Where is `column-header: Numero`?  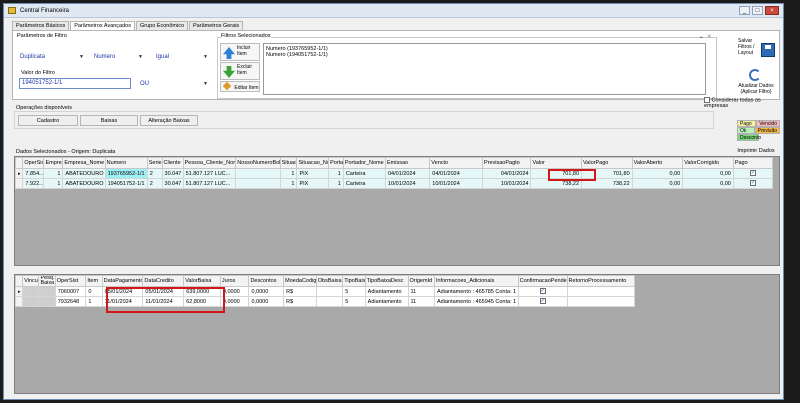
column-header: Numero is located at coordinates (126, 163).